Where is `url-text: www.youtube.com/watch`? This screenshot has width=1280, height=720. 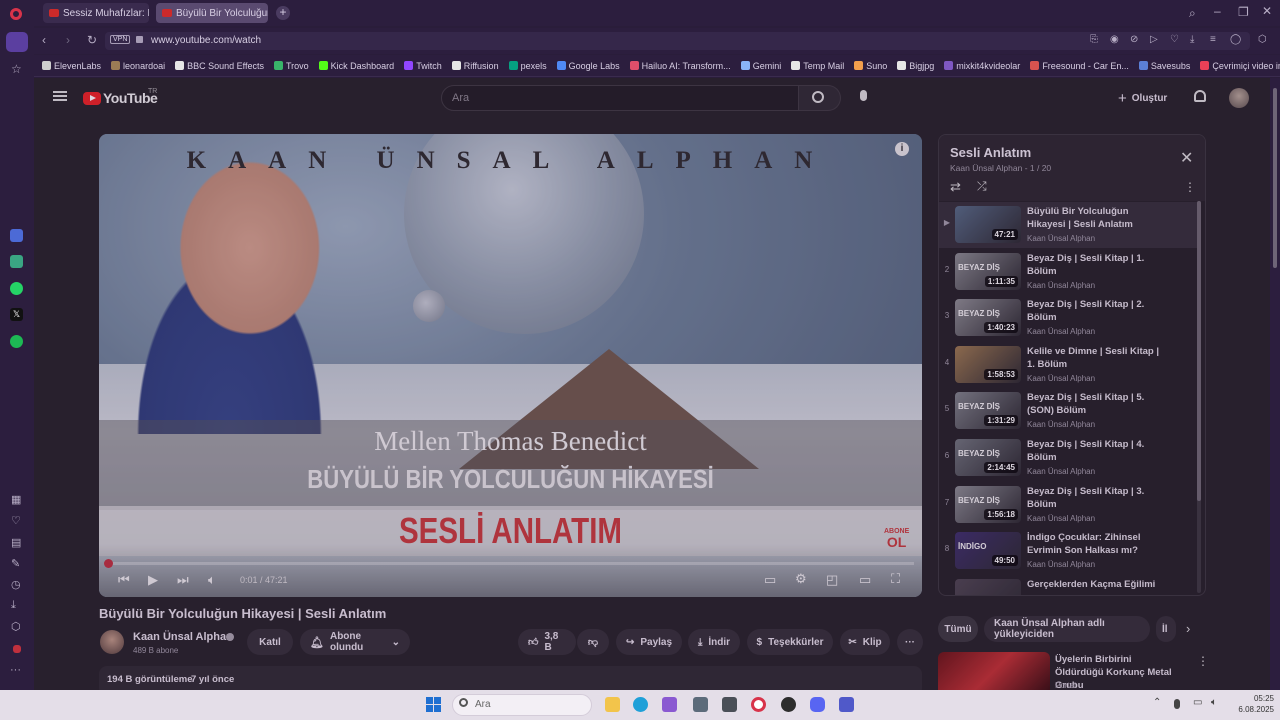
url-text: www.youtube.com/watch is located at coordinates (206, 40).